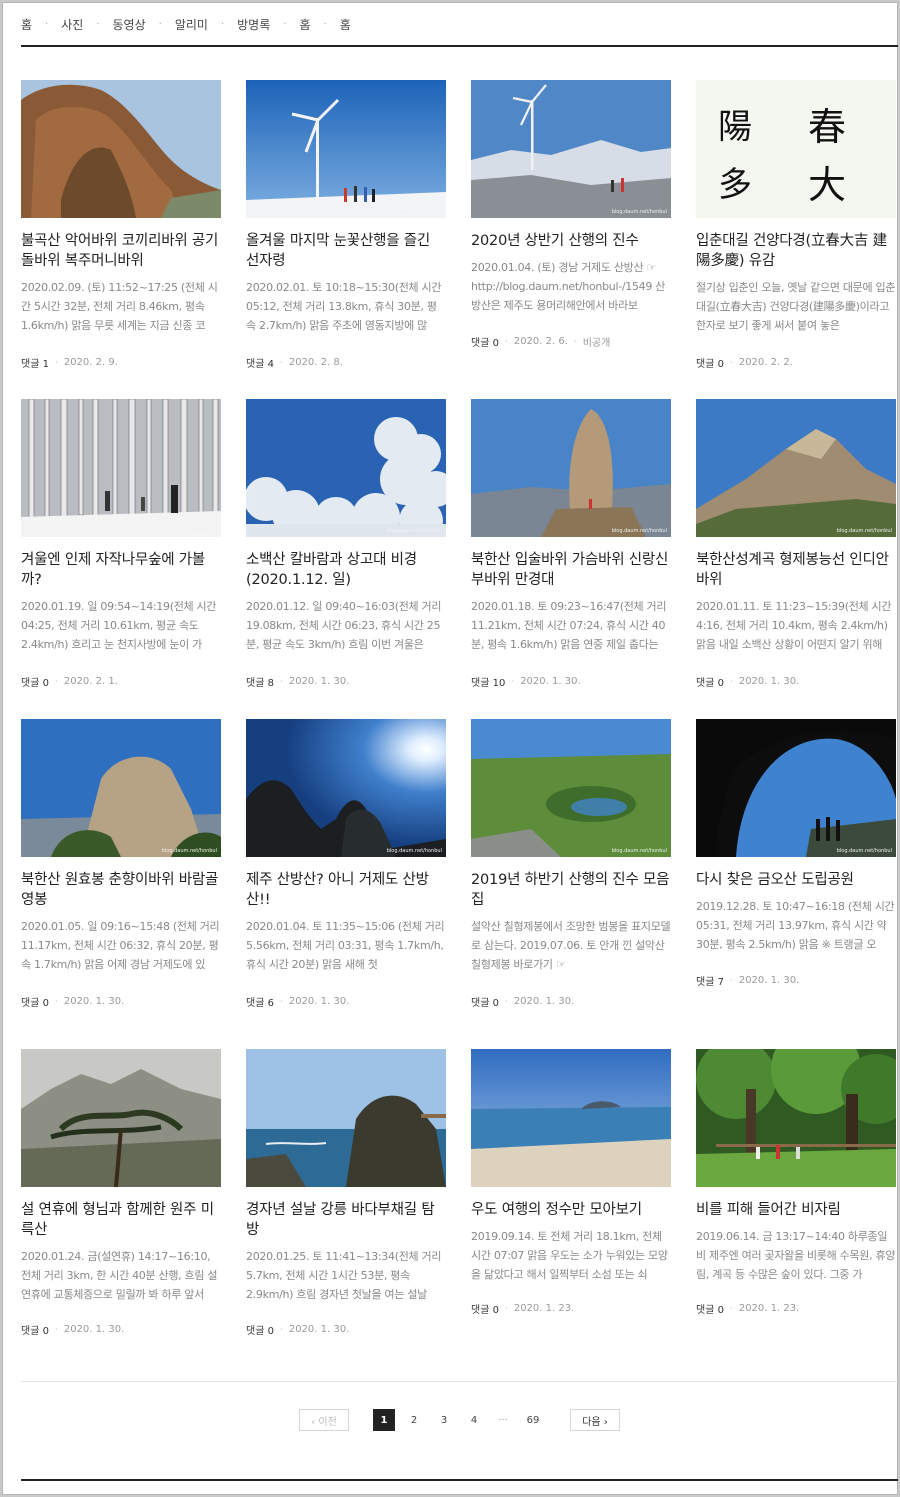 This screenshot has height=1497, width=900. What do you see at coordinates (384, 1420) in the screenshot?
I see `page-number-current: 1` at bounding box center [384, 1420].